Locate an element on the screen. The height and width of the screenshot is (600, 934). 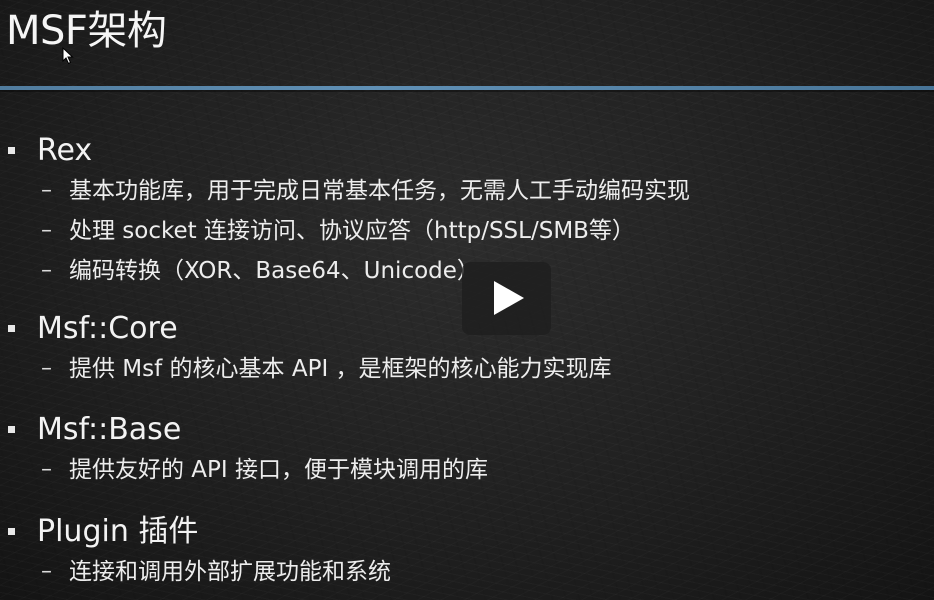
list-item: – 提供友好的 API 接口，便于模块调用的库 is located at coordinates (467, 470).